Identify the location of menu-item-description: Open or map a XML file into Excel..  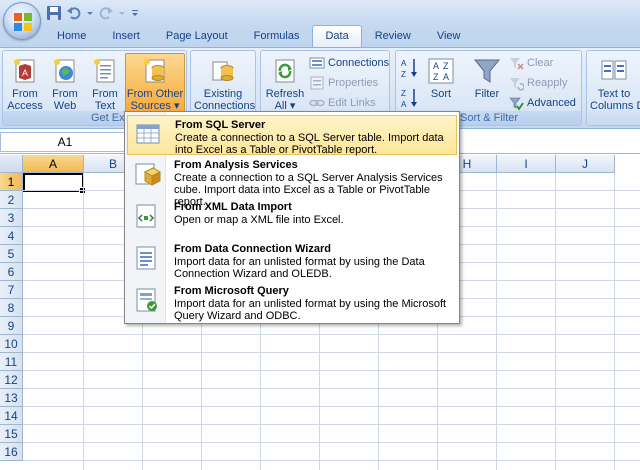
(259, 220).